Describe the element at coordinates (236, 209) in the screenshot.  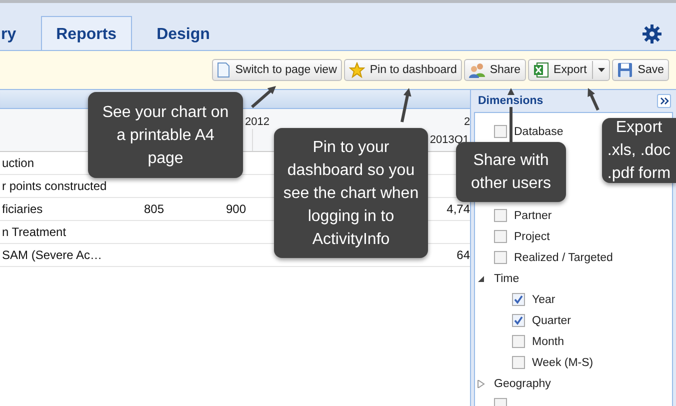
I see `table-cell: 900` at that location.